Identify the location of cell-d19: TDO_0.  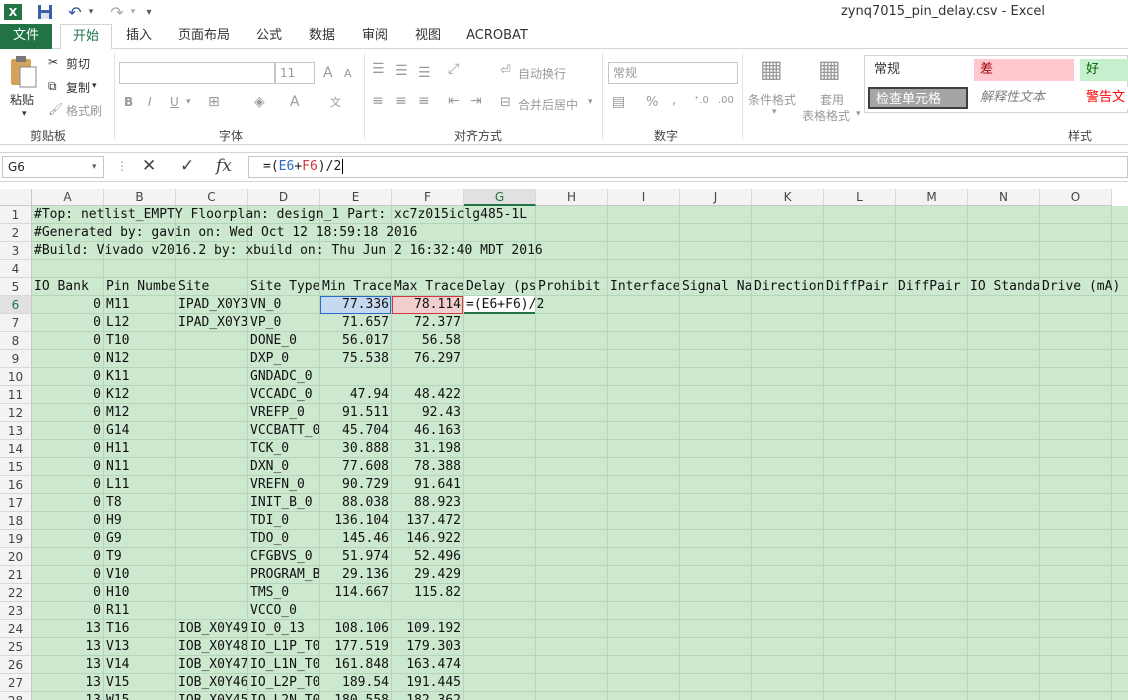
(283, 539).